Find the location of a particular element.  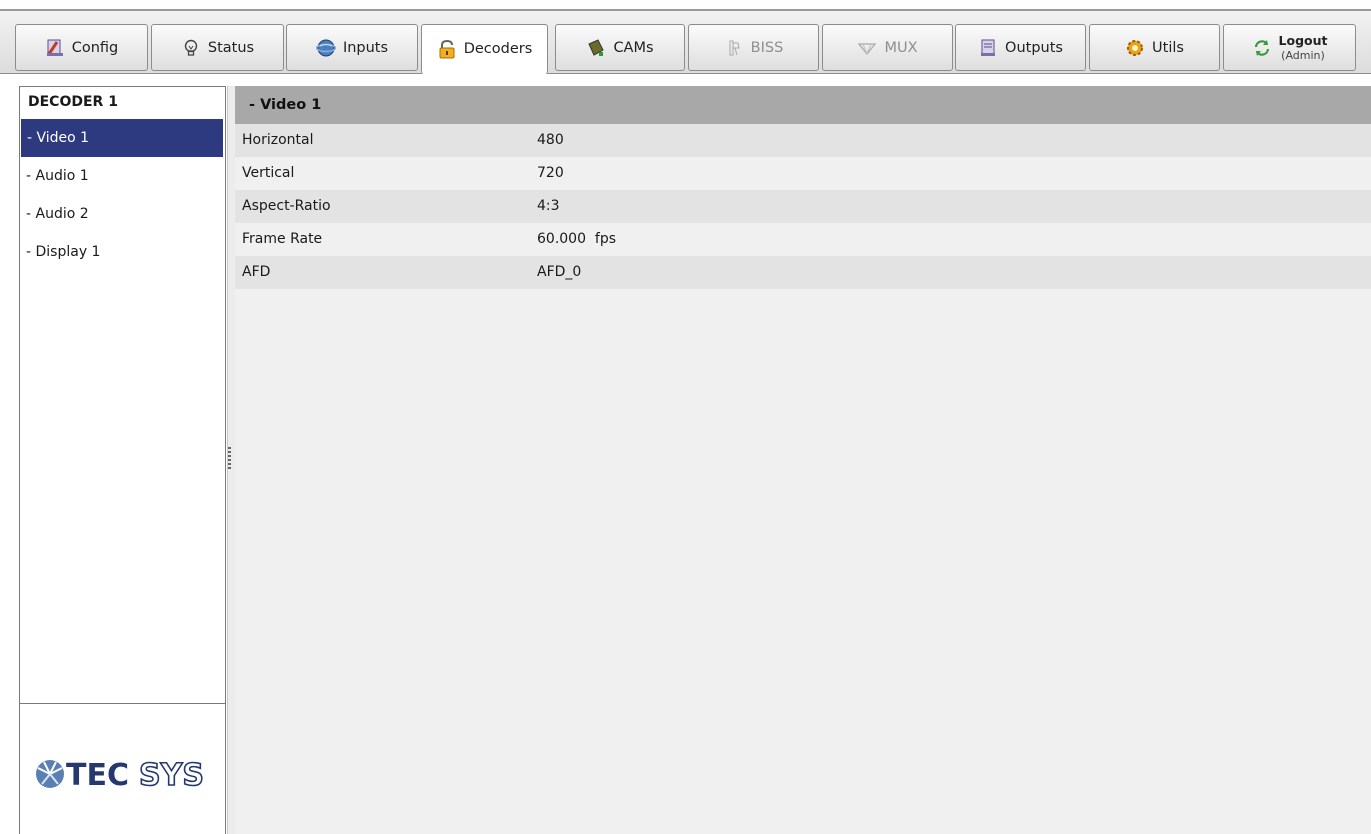

svg-text: SYS is located at coordinates (171, 775).